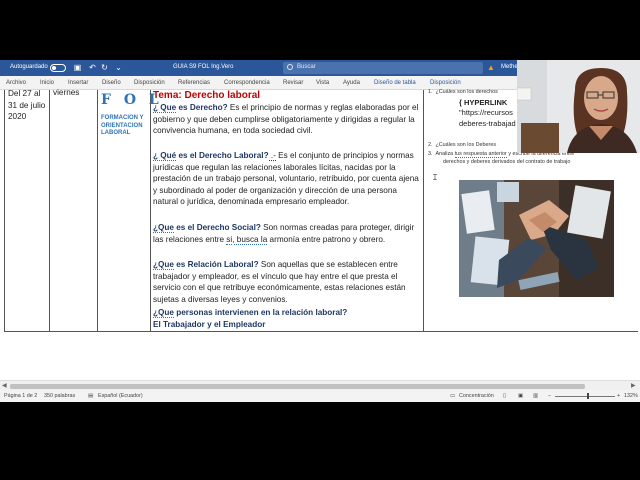 This screenshot has width=640, height=480. What do you see at coordinates (247, 83) in the screenshot?
I see `tab-correspondencia: Correspondencia` at bounding box center [247, 83].